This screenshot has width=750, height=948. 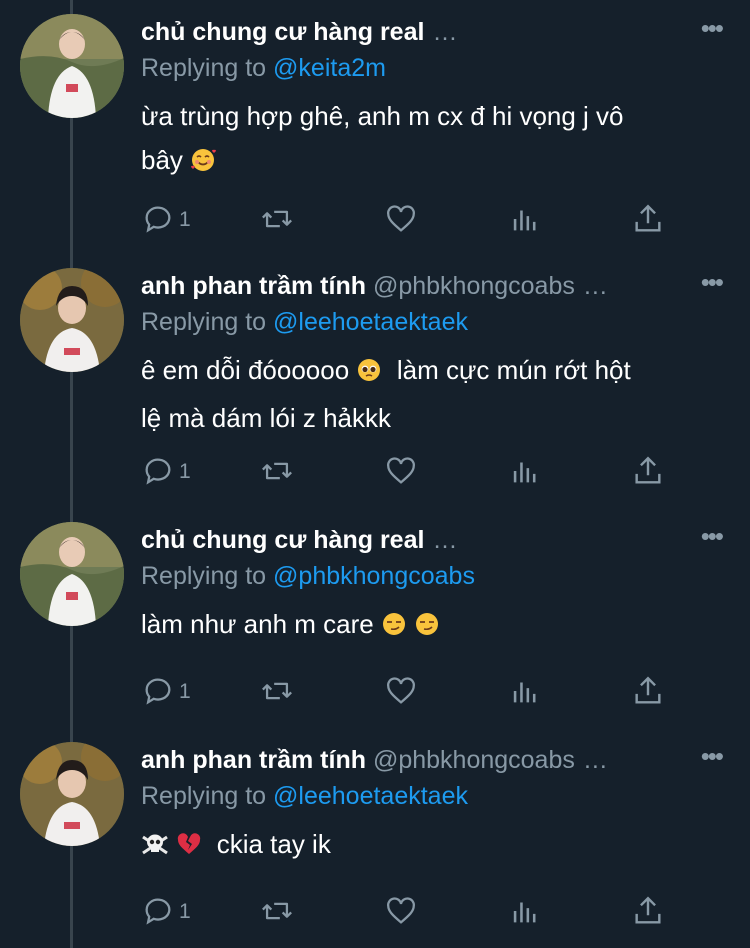 I want to click on pleading-face-icon, so click(x=369, y=374).